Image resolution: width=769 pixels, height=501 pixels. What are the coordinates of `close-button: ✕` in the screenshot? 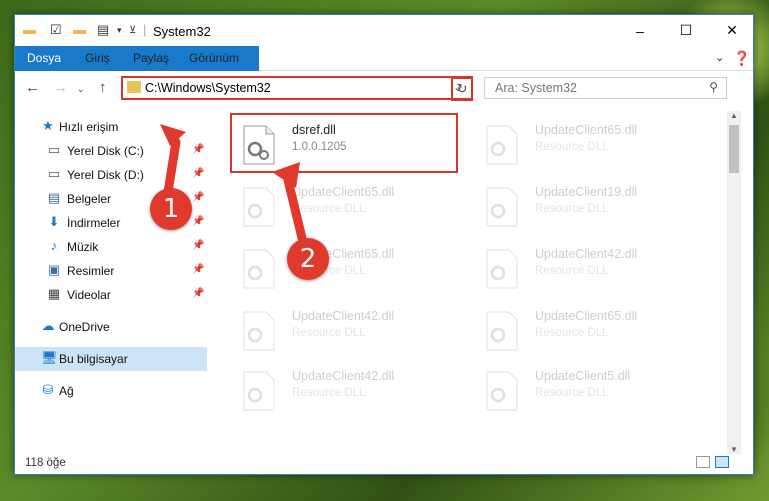 It's located at (732, 30).